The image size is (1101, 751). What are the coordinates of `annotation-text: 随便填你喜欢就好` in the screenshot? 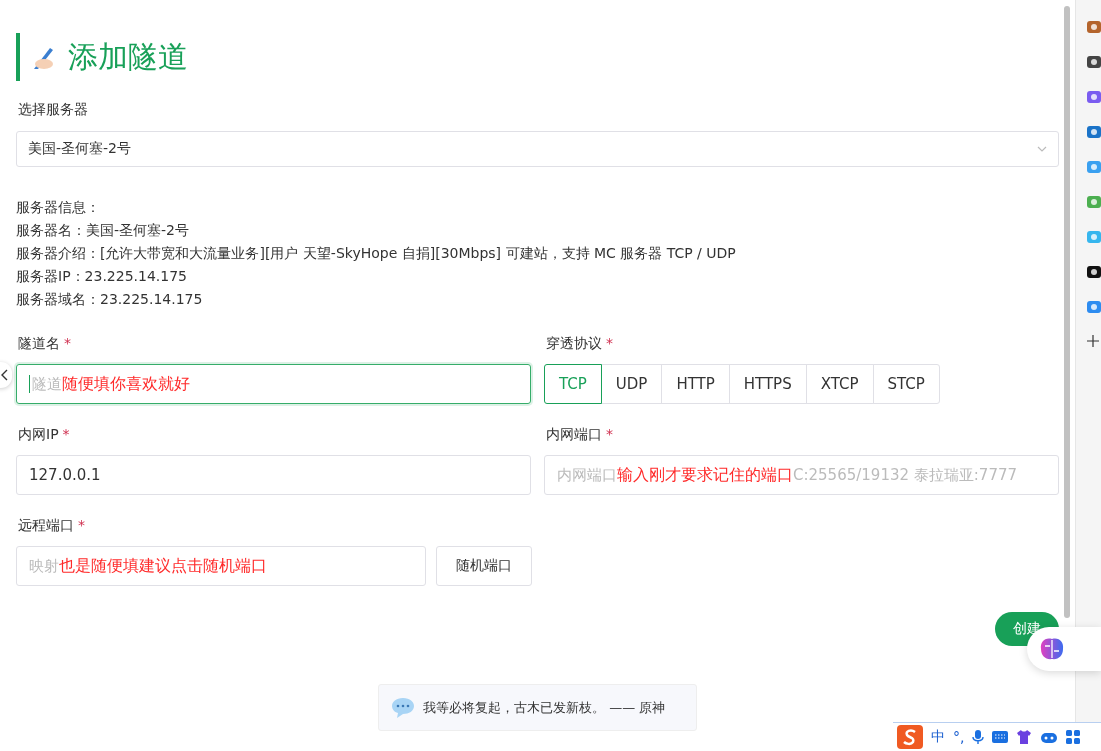 It's located at (126, 384).